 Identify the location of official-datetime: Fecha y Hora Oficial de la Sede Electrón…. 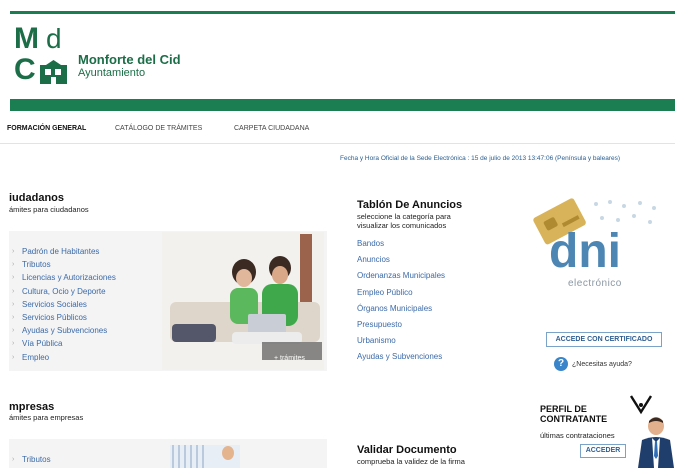
(480, 158).